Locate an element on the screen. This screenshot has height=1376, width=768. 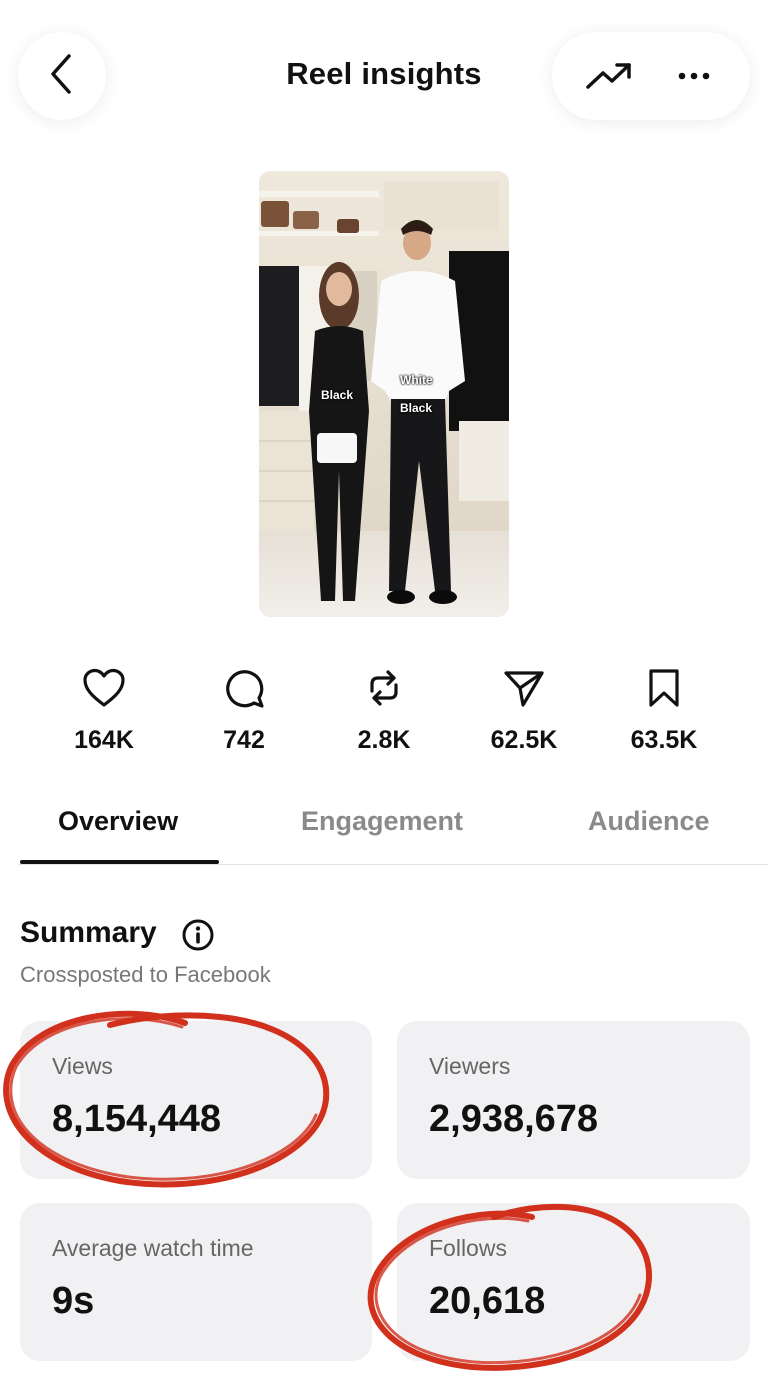
tabs-divider is located at coordinates (393, 864).